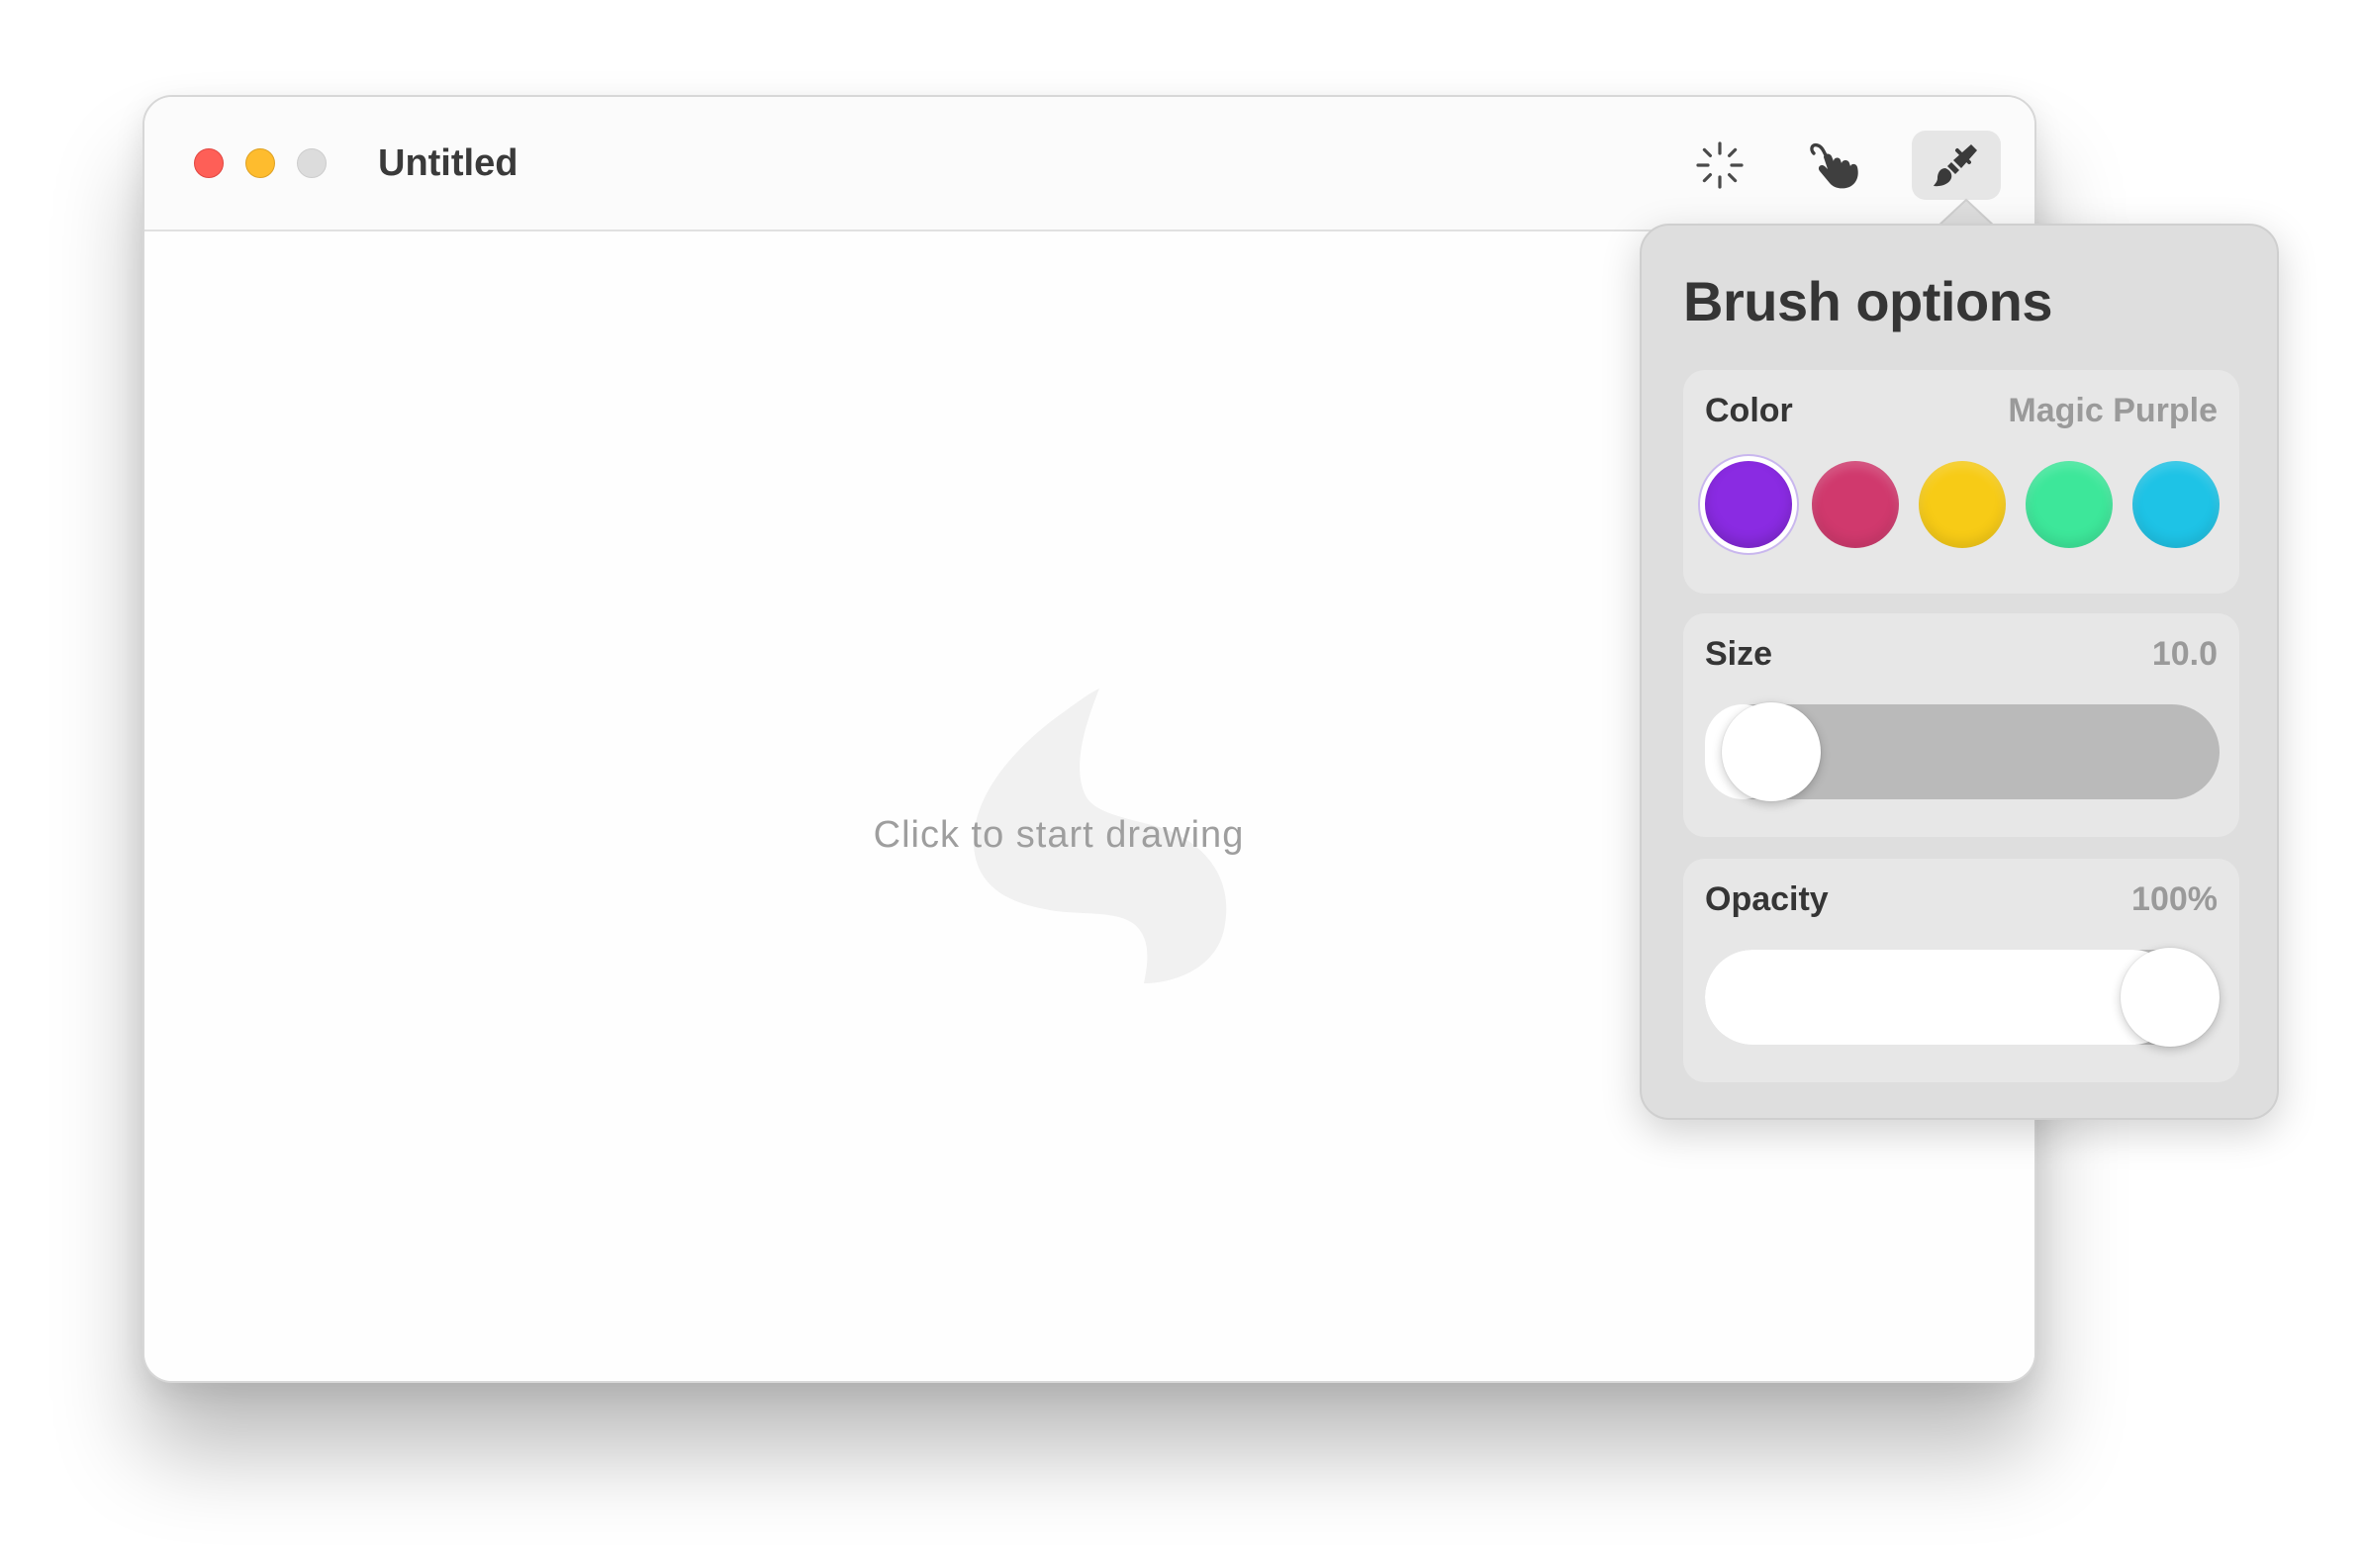 The width and height of the screenshot is (2363, 1568). What do you see at coordinates (1749, 410) in the screenshot?
I see `color-label: Color` at bounding box center [1749, 410].